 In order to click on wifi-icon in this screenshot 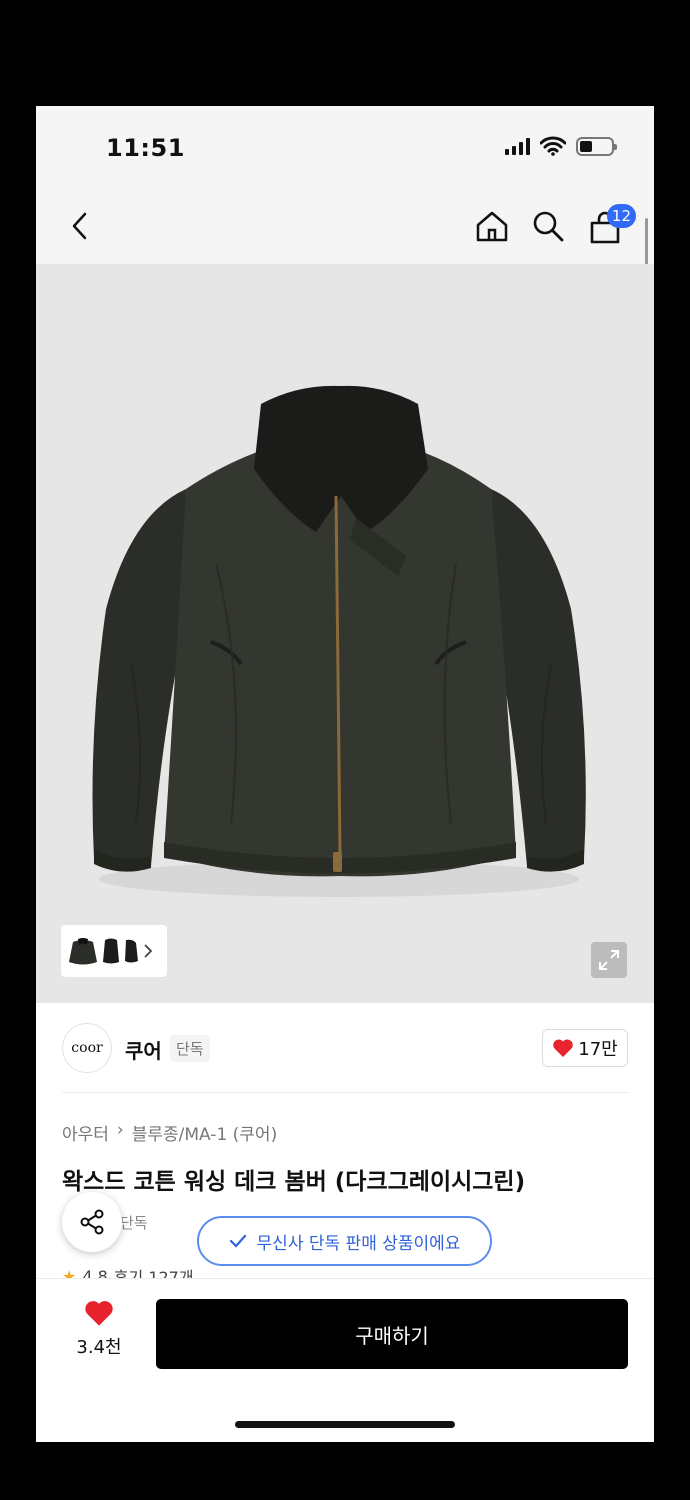, I will do `click(553, 146)`.